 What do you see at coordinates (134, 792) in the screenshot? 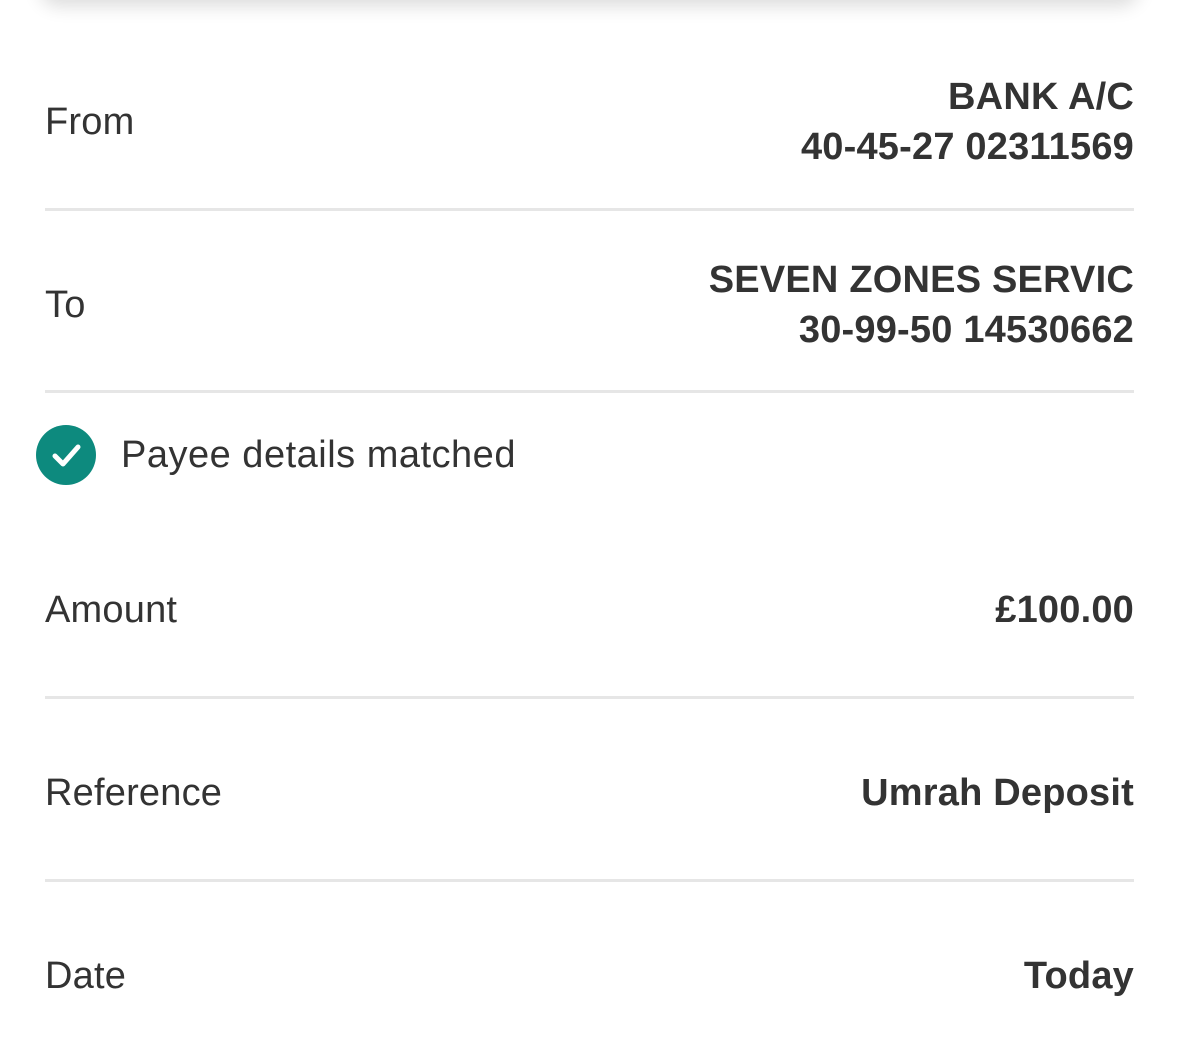
I see `reference-label: Reference` at bounding box center [134, 792].